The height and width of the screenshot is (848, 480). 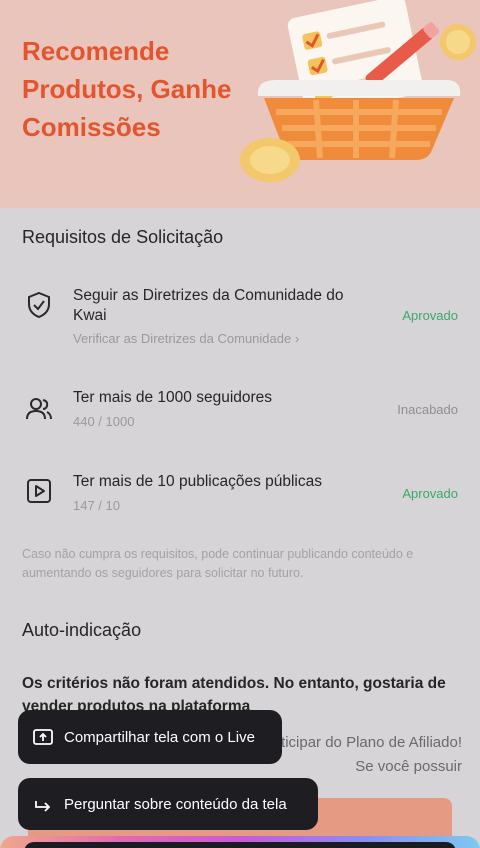 What do you see at coordinates (173, 397) in the screenshot?
I see `requirement-title: Ter mais de 1000 seguidores` at bounding box center [173, 397].